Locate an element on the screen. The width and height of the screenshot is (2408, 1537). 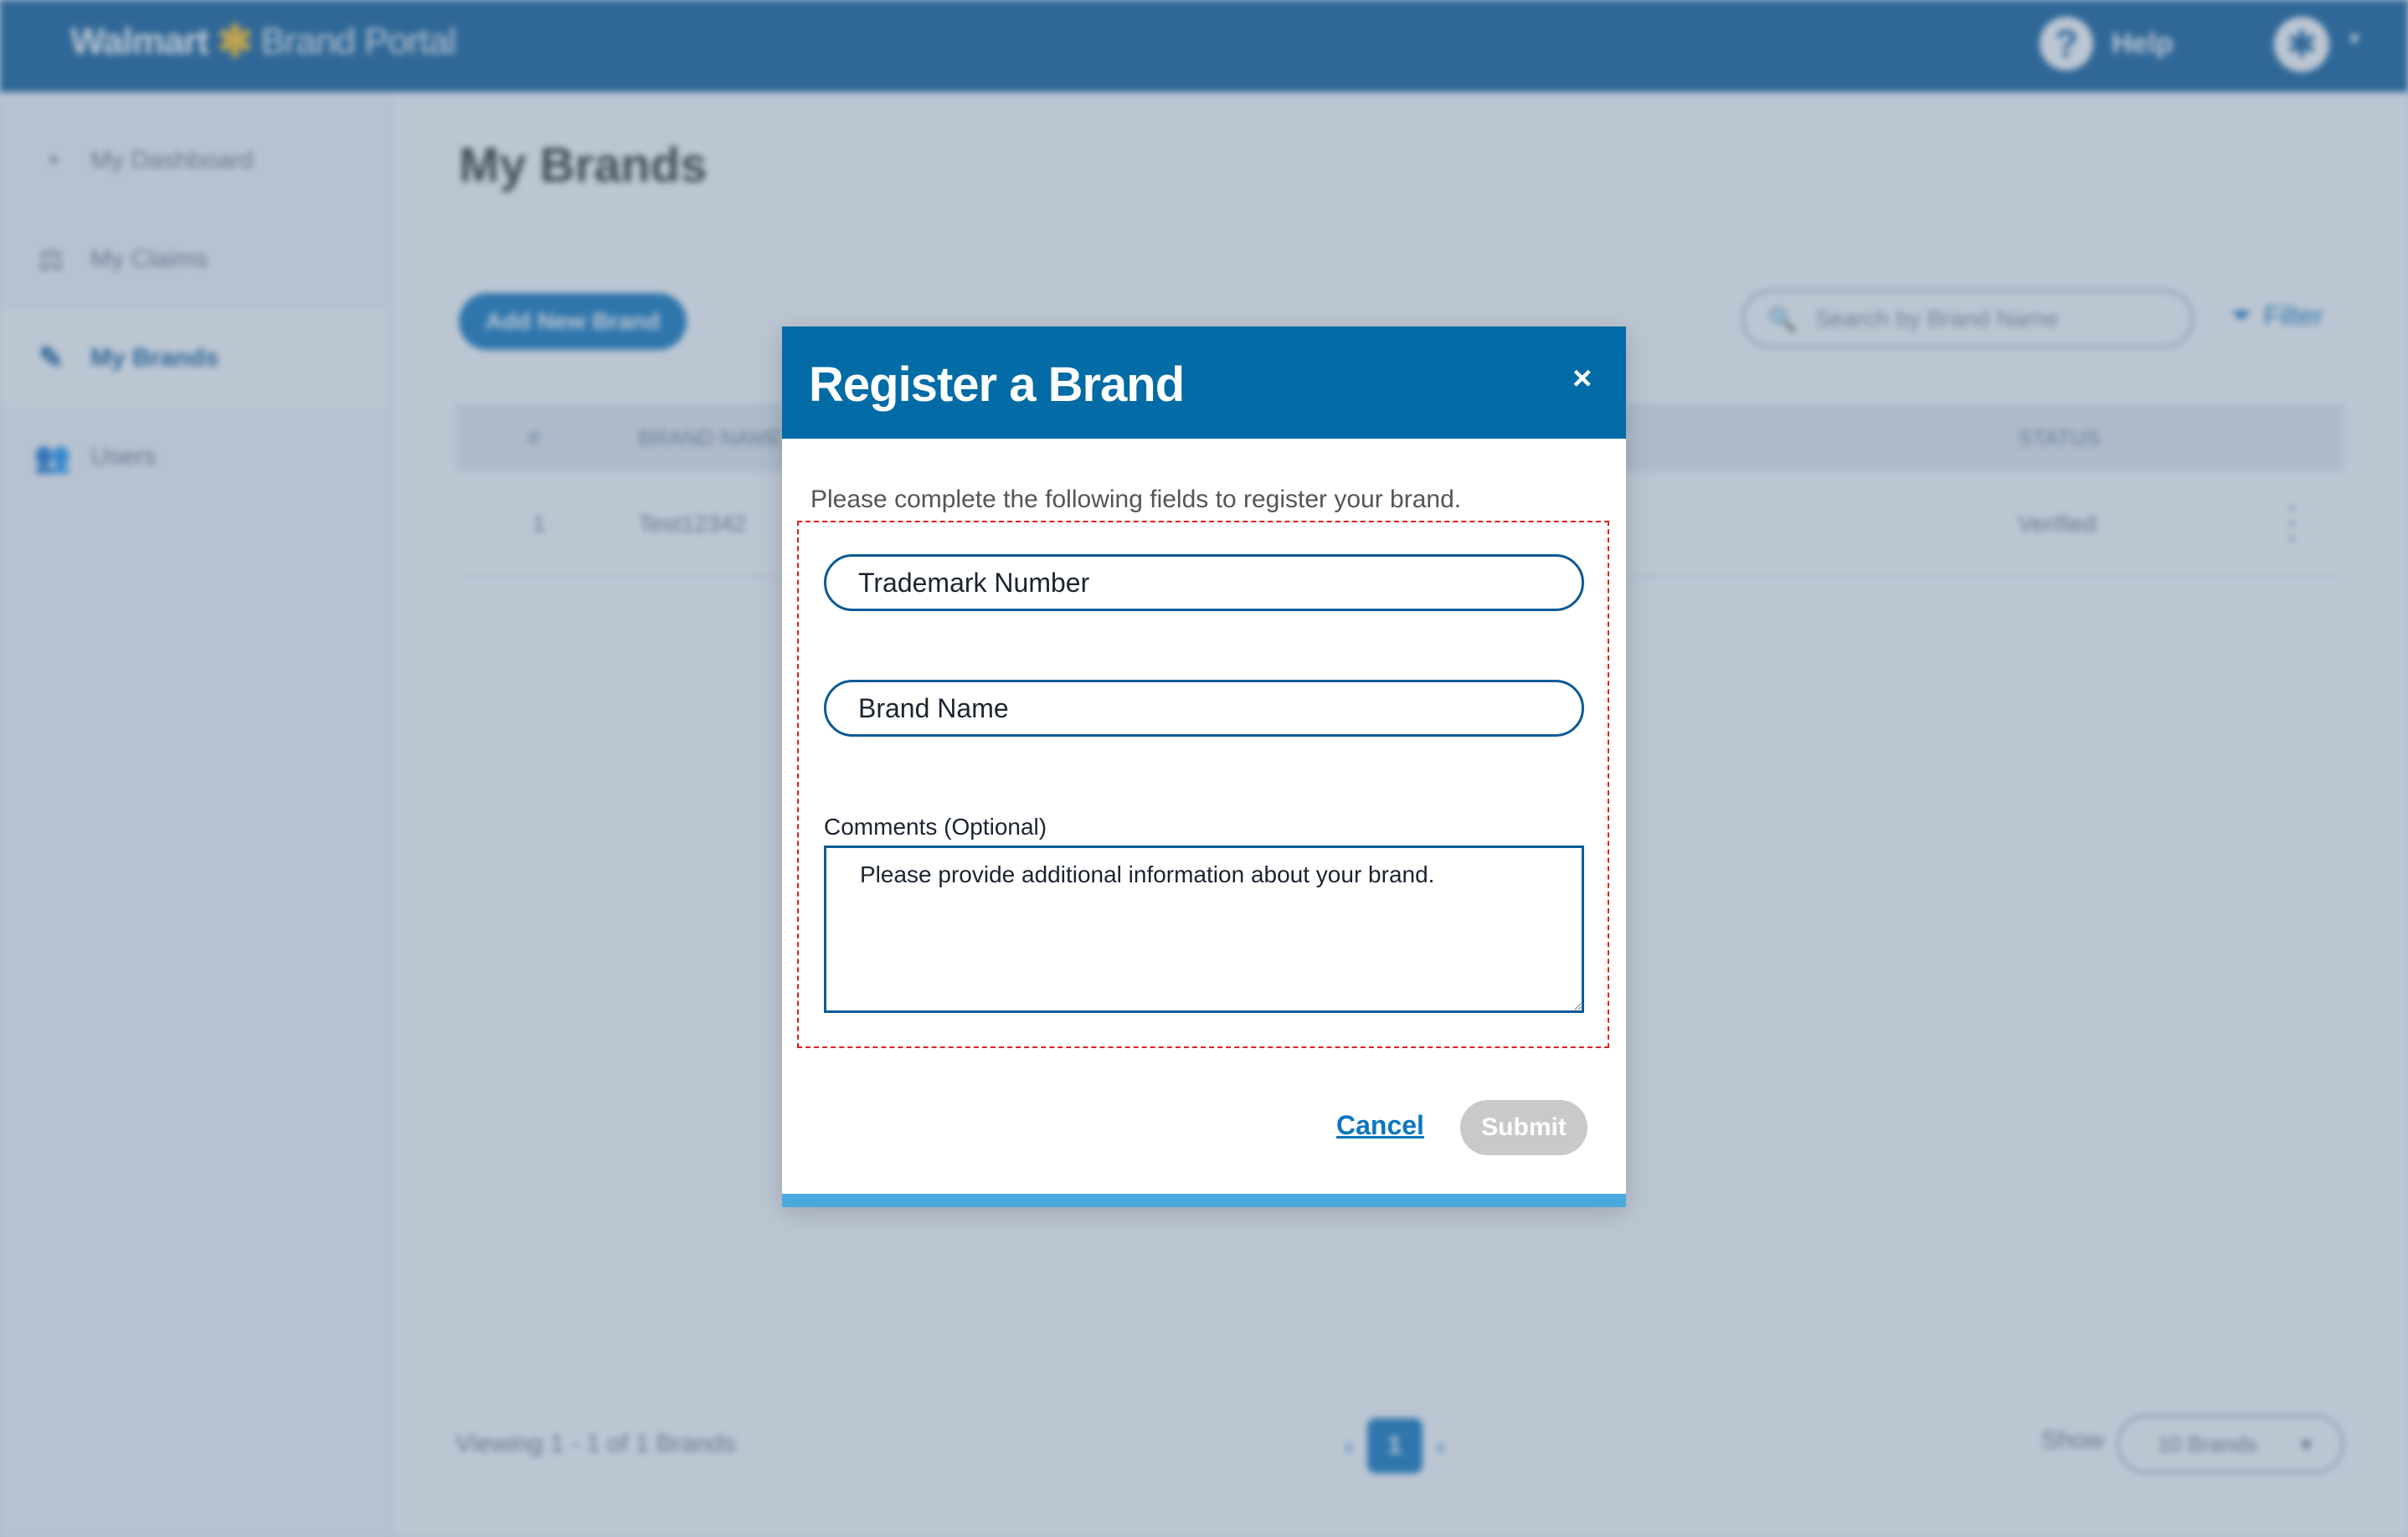
trademark-number-input is located at coordinates (1204, 582).